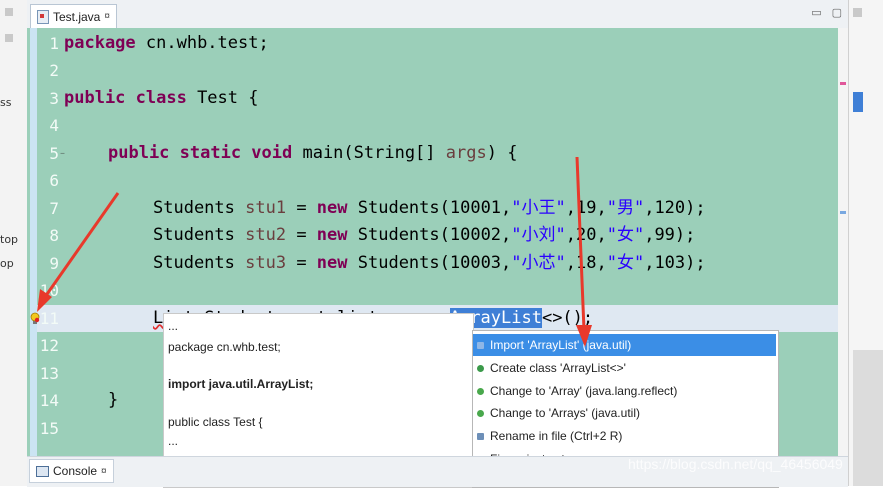  What do you see at coordinates (54, 208) in the screenshot?
I see `line-number: 7` at bounding box center [54, 208].